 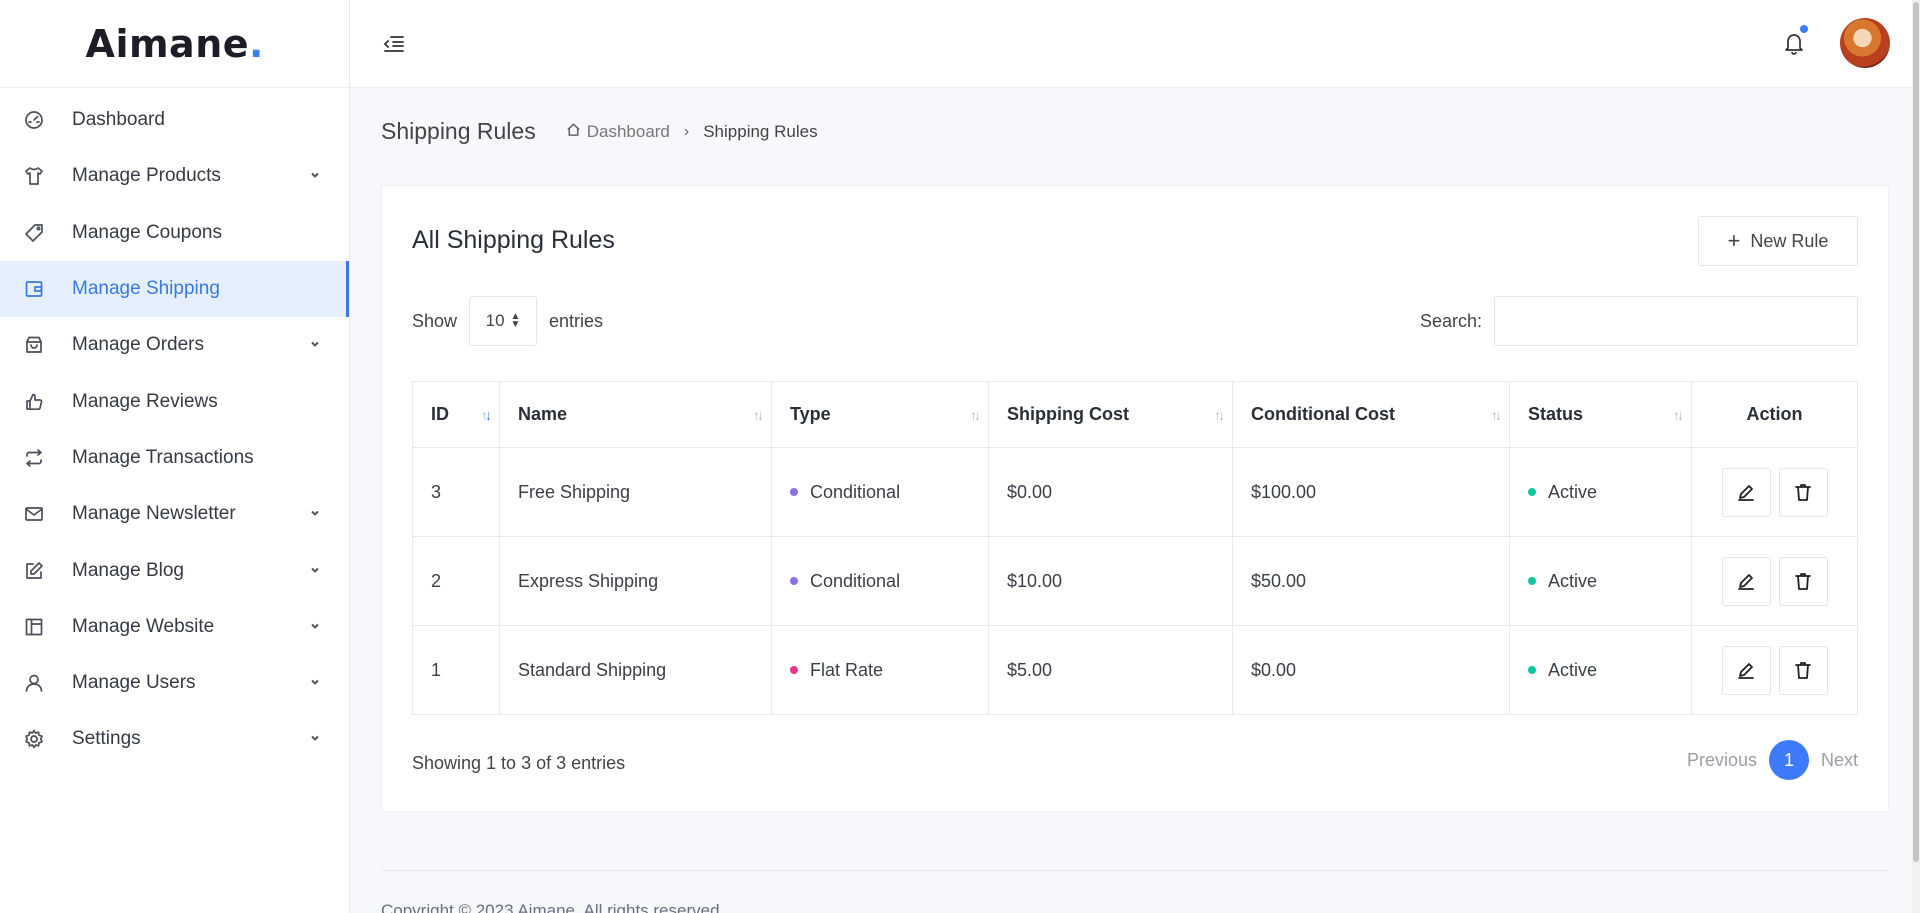 I want to click on search-input, so click(x=1676, y=321).